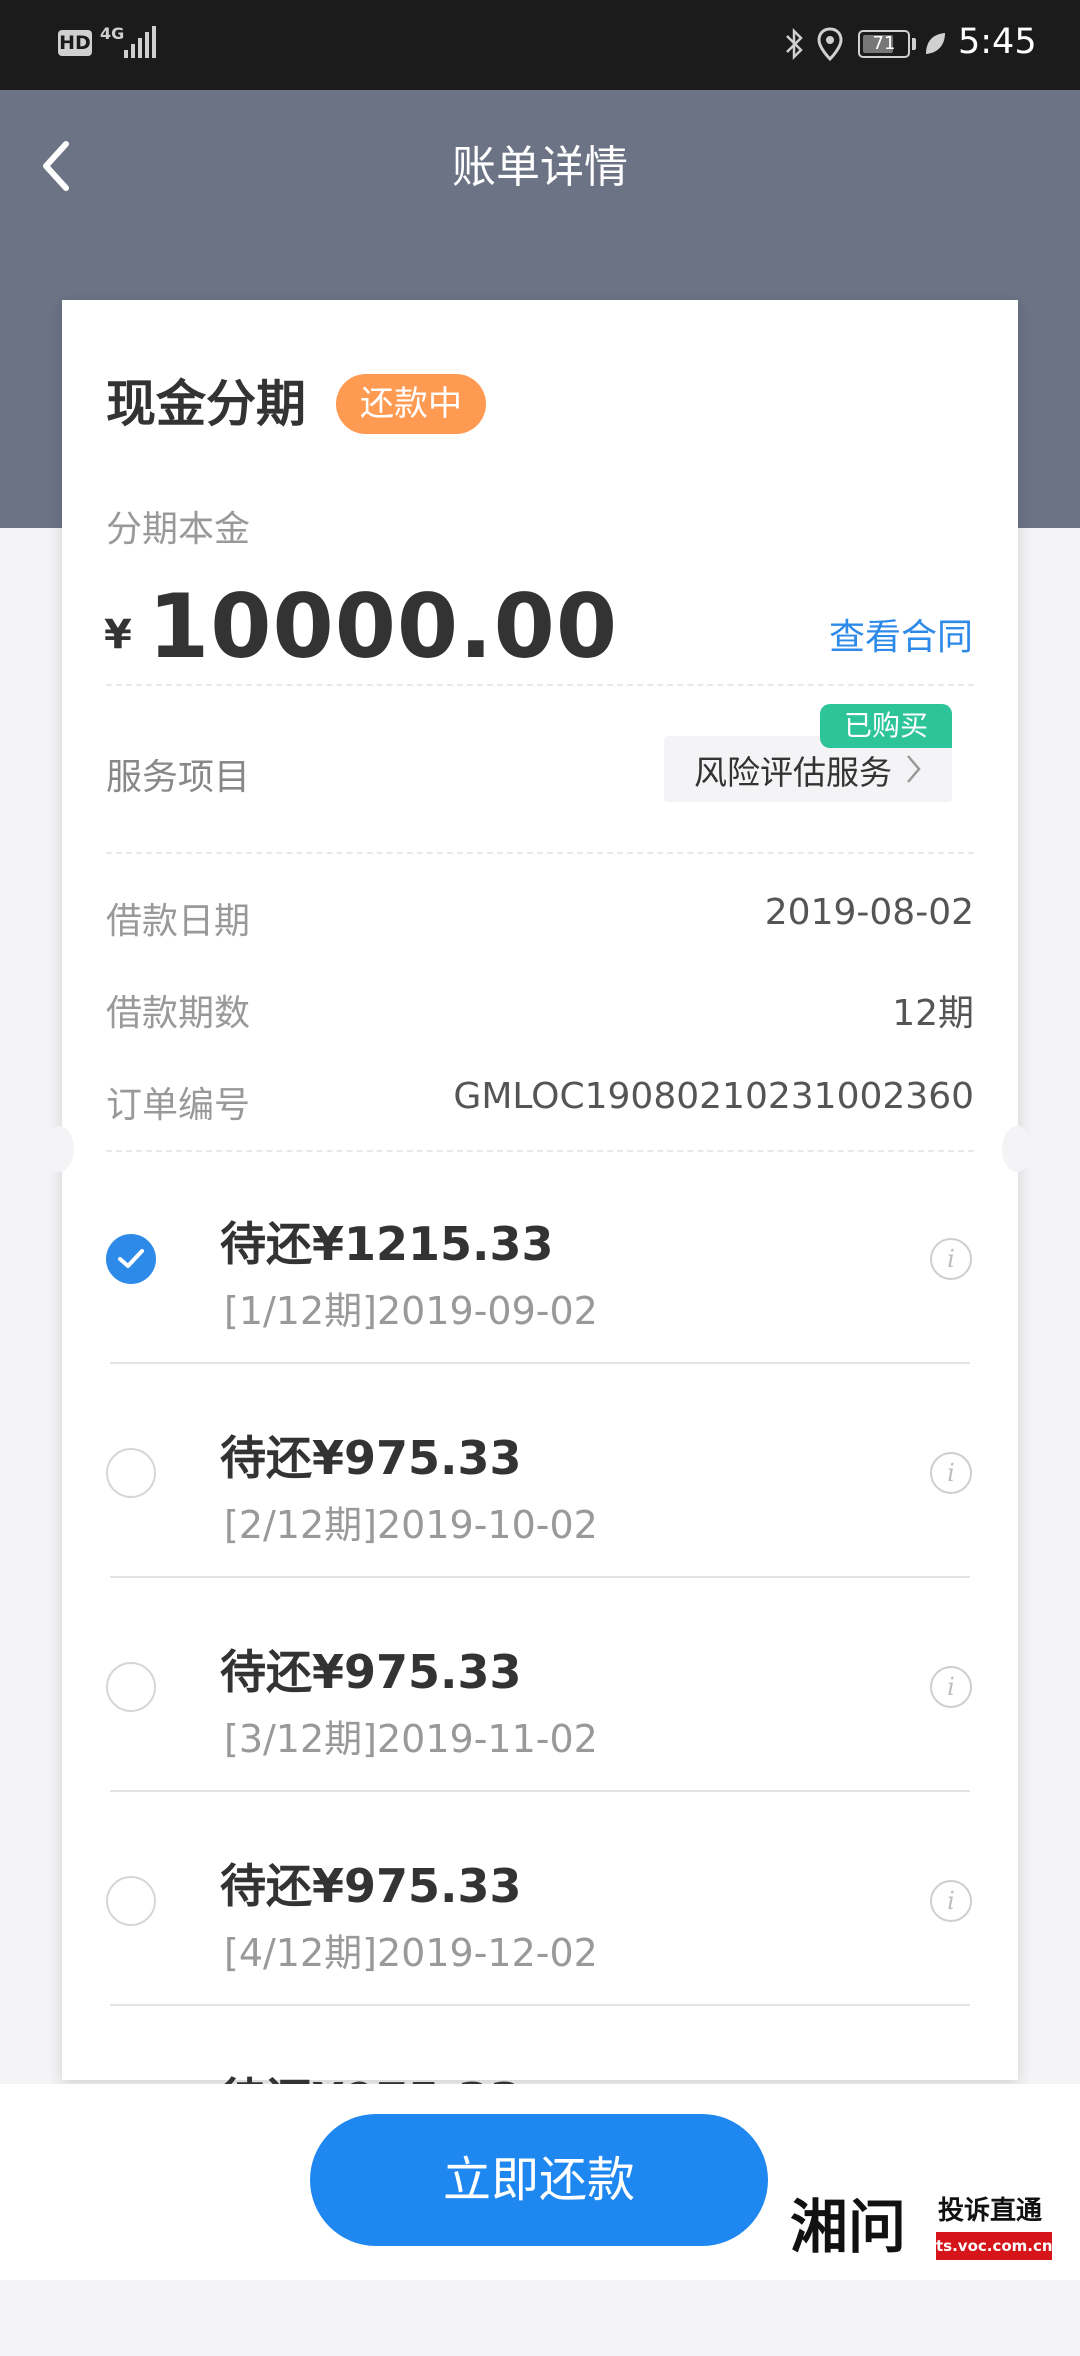 The width and height of the screenshot is (1080, 2356). Describe the element at coordinates (178, 529) in the screenshot. I see `principal-label: 分期本金` at that location.